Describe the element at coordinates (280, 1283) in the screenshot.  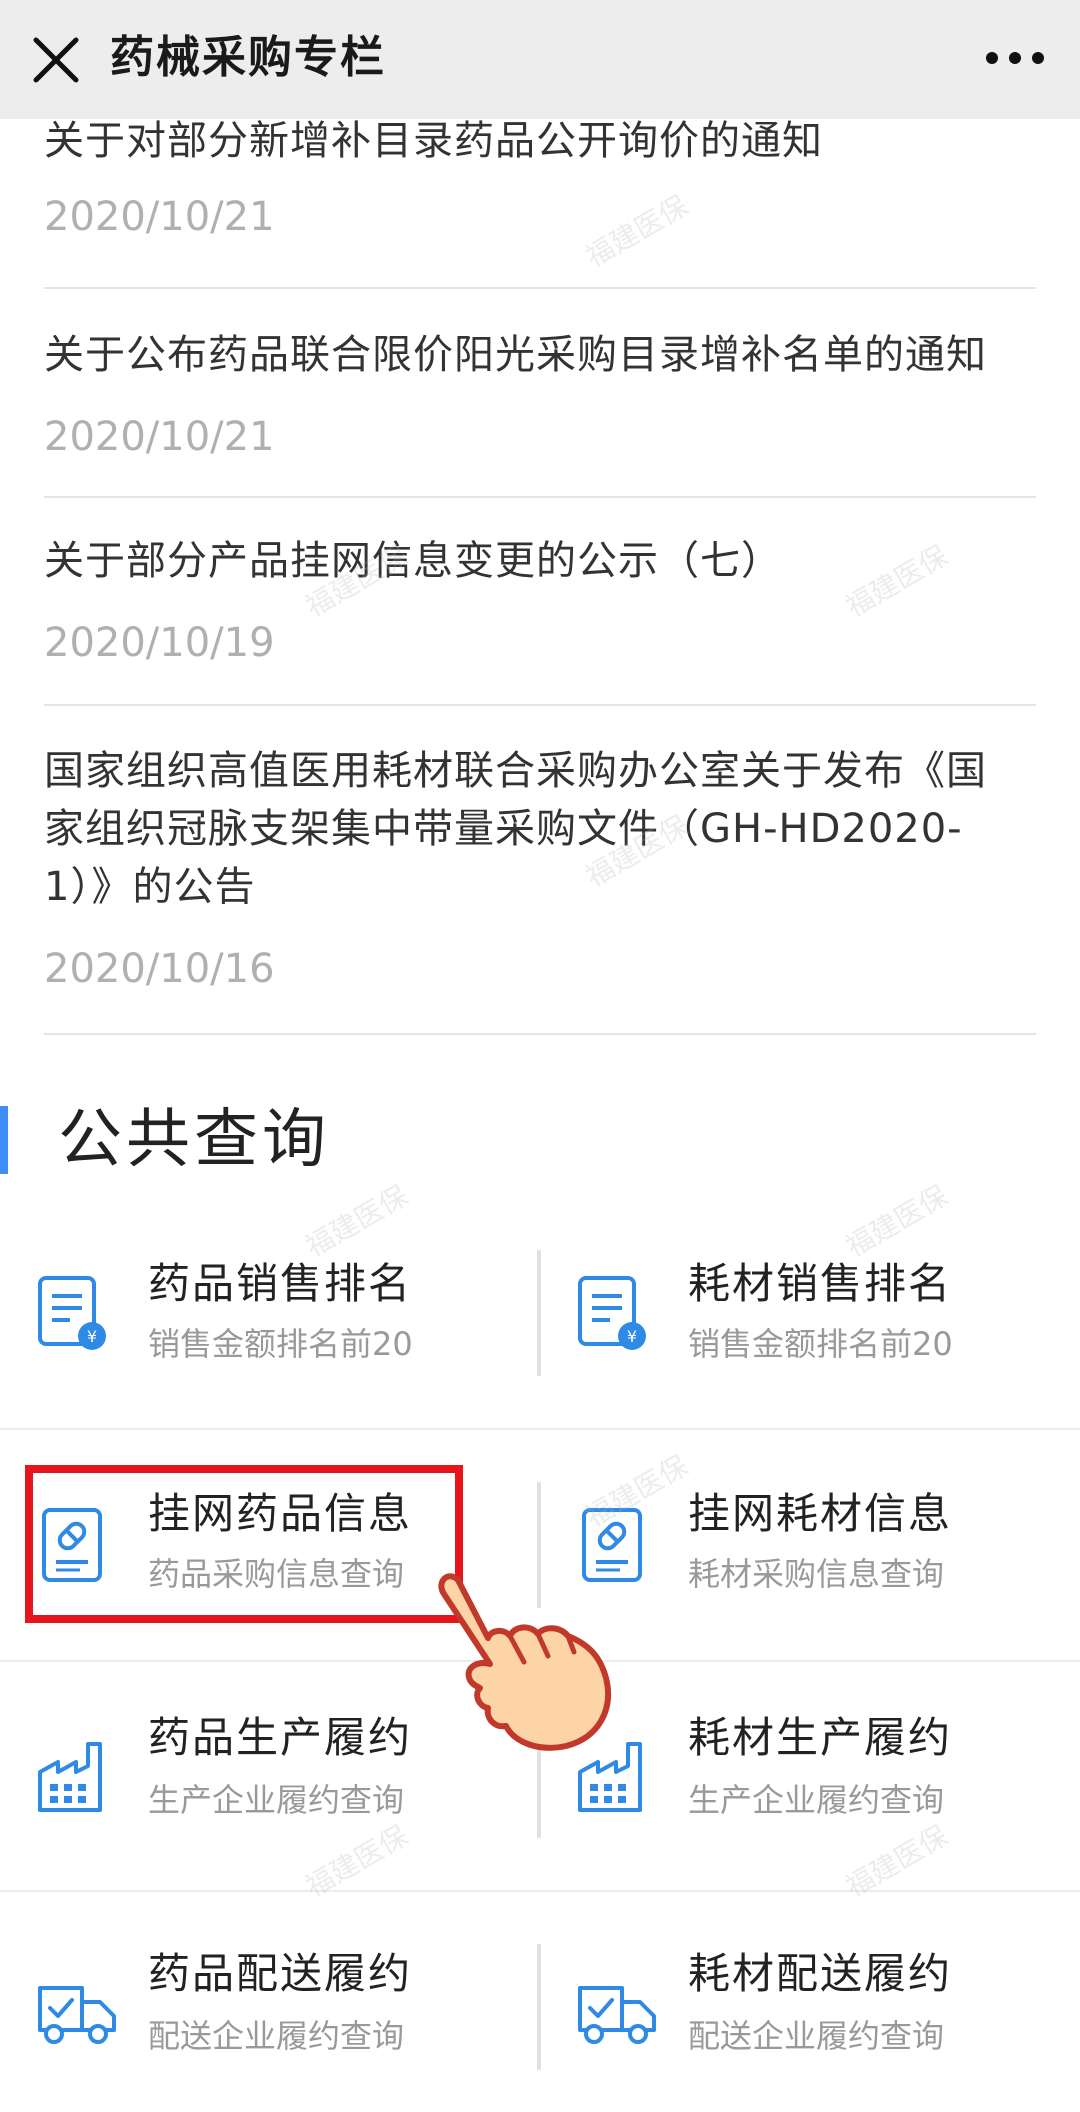
I see `tile-title: 药品销售排名` at that location.